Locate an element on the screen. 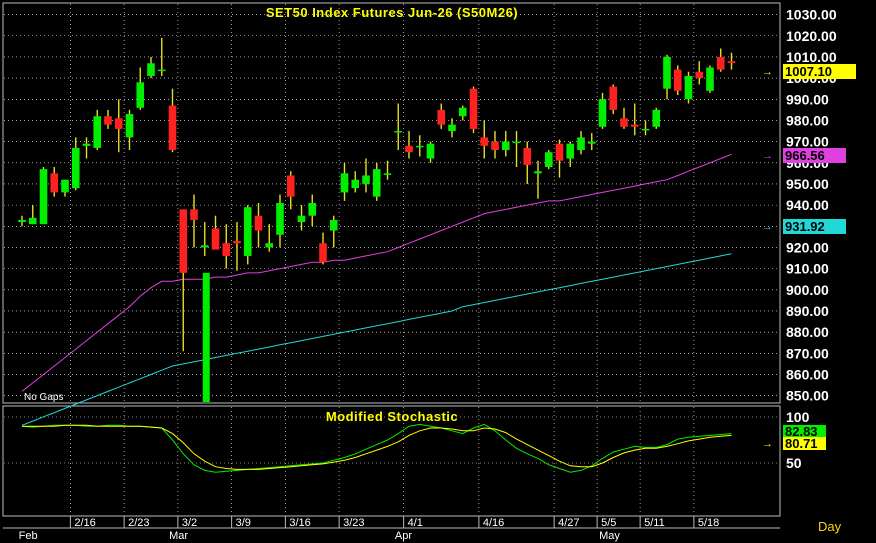 This screenshot has width=876, height=543. ma1-arrow-icon: → is located at coordinates (767, 156).